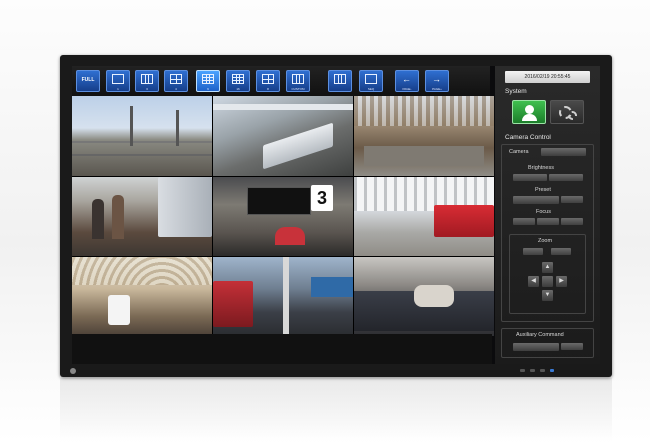 The height and width of the screenshot is (442, 650). What do you see at coordinates (437, 81) in the screenshot?
I see `page-next-button: → PAGE+` at bounding box center [437, 81].